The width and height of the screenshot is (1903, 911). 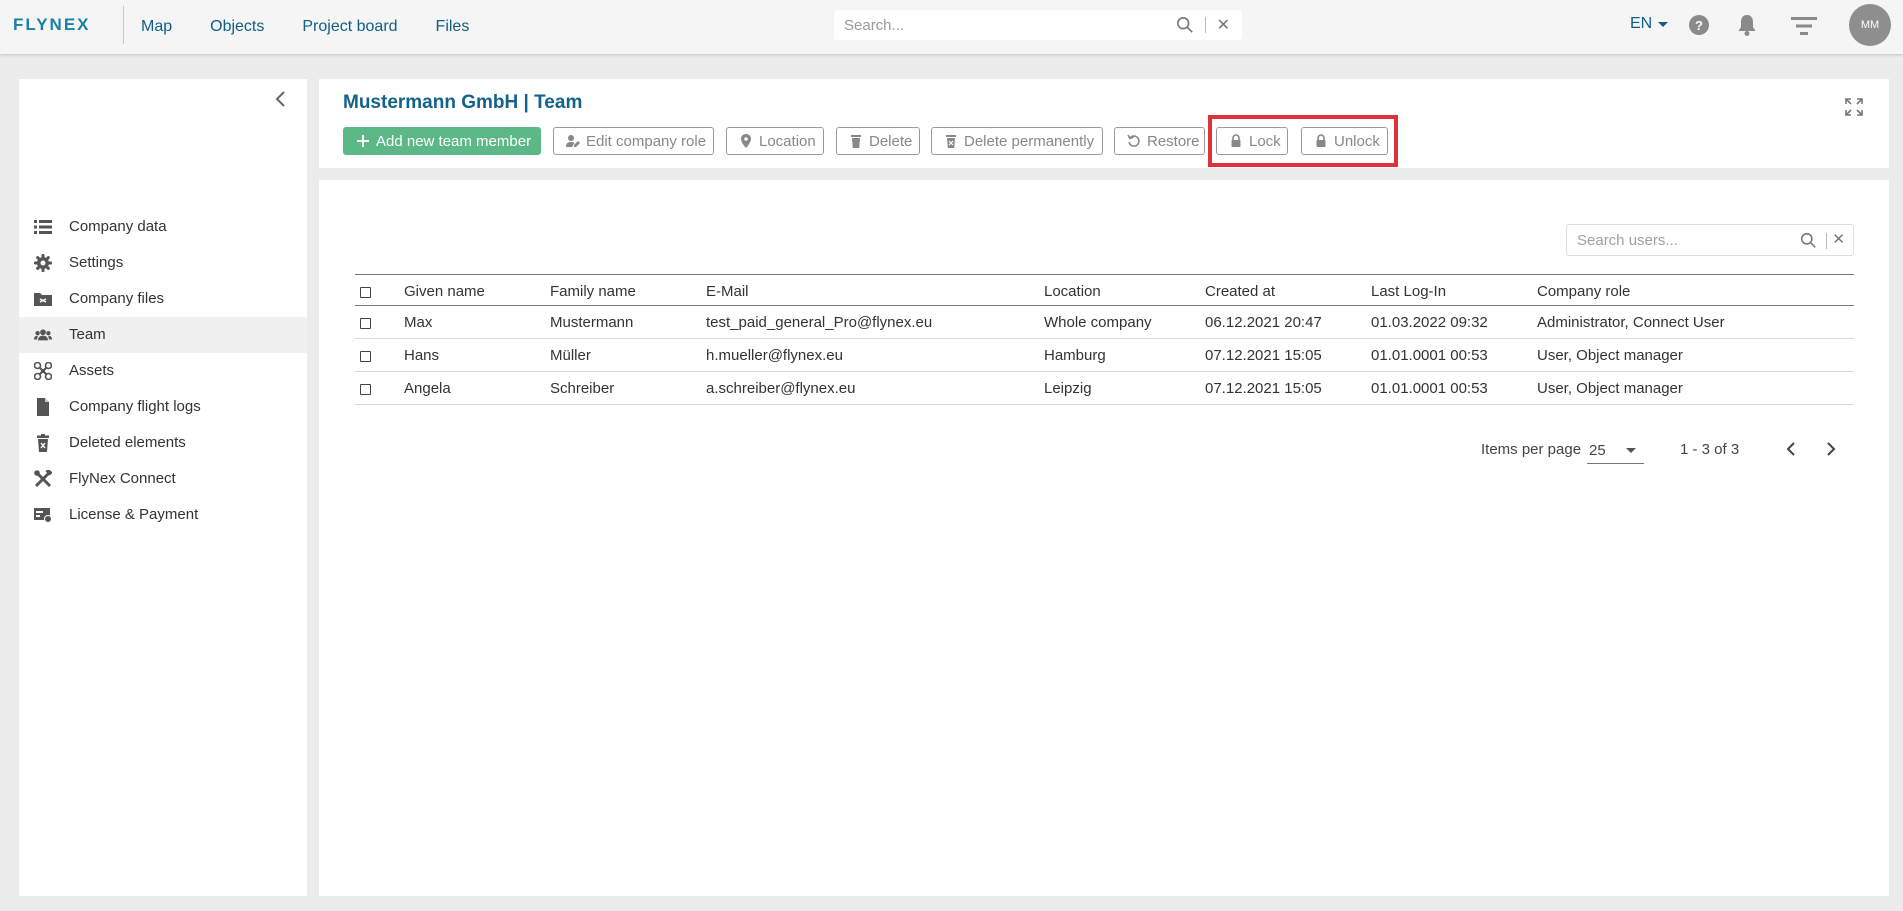 What do you see at coordinates (1831, 449) in the screenshot?
I see `chevron-right-icon` at bounding box center [1831, 449].